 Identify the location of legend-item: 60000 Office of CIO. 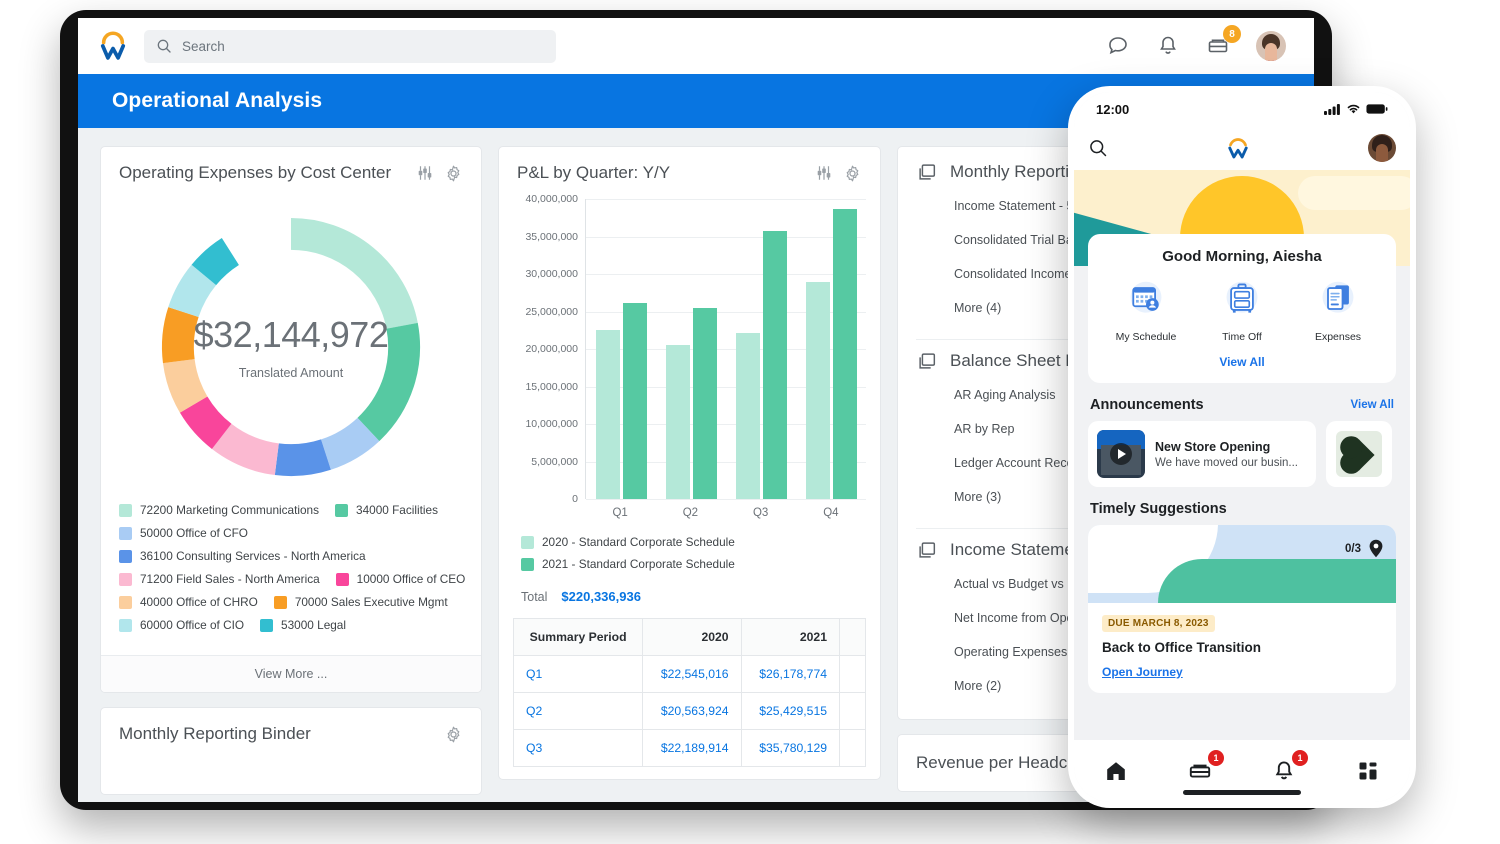
(181, 625).